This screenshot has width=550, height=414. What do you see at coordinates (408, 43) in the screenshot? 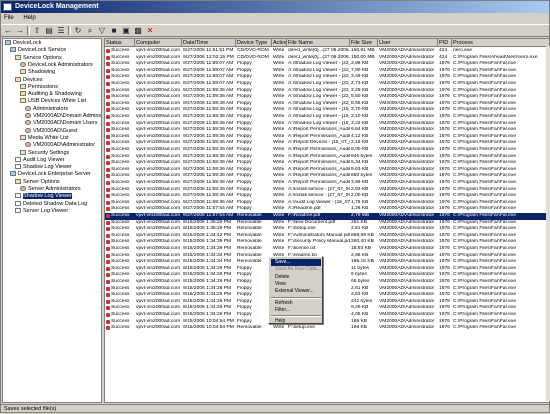
I see `column-header: User` at bounding box center [408, 43].